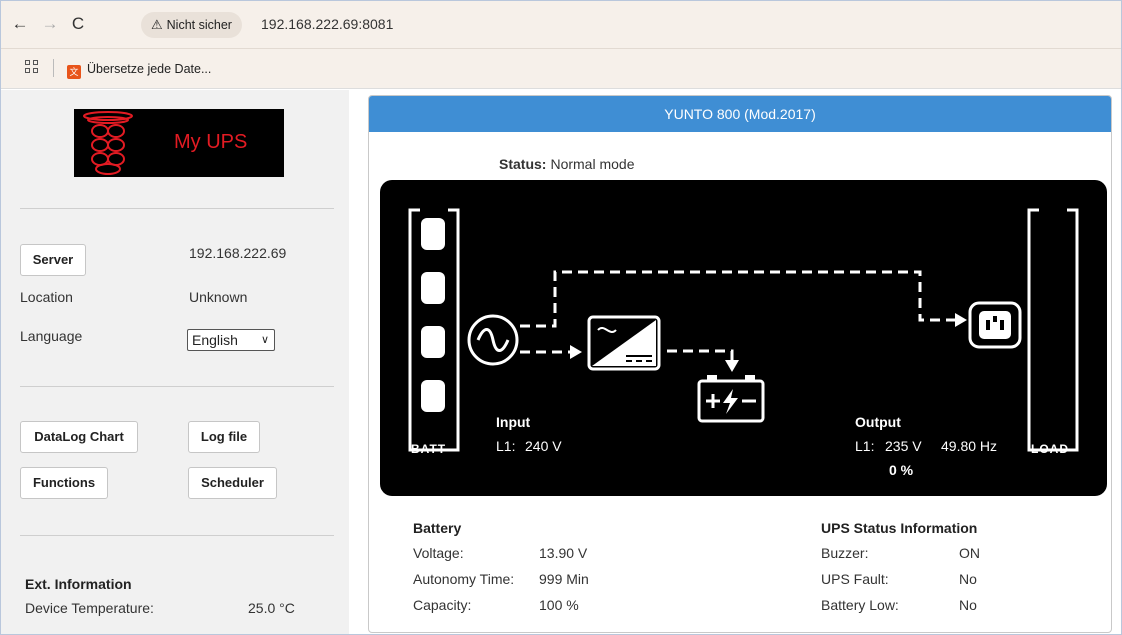 The image size is (1122, 635). I want to click on load-label: LOAD, so click(1050, 449).